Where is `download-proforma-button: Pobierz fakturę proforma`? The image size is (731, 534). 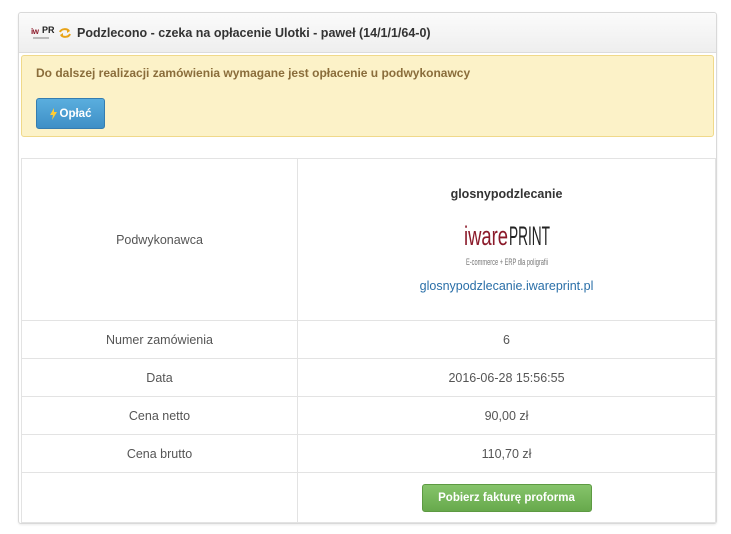 download-proforma-button: Pobierz fakturę proforma is located at coordinates (506, 497).